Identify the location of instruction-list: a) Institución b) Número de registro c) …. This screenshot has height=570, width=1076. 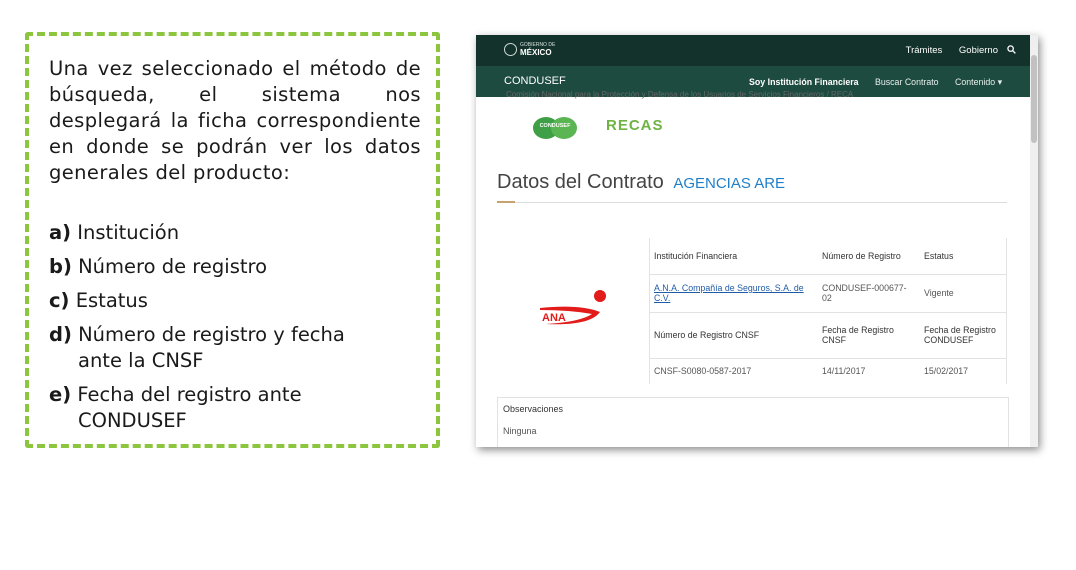
(234, 331).